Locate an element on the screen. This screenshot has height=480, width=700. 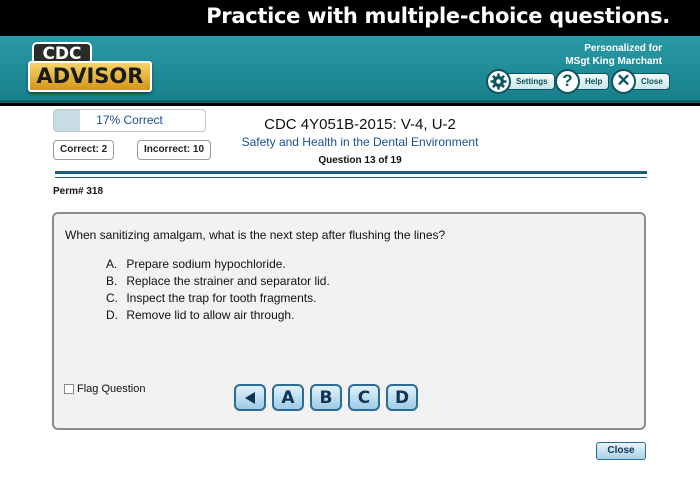
previous-question-button is located at coordinates (250, 397).